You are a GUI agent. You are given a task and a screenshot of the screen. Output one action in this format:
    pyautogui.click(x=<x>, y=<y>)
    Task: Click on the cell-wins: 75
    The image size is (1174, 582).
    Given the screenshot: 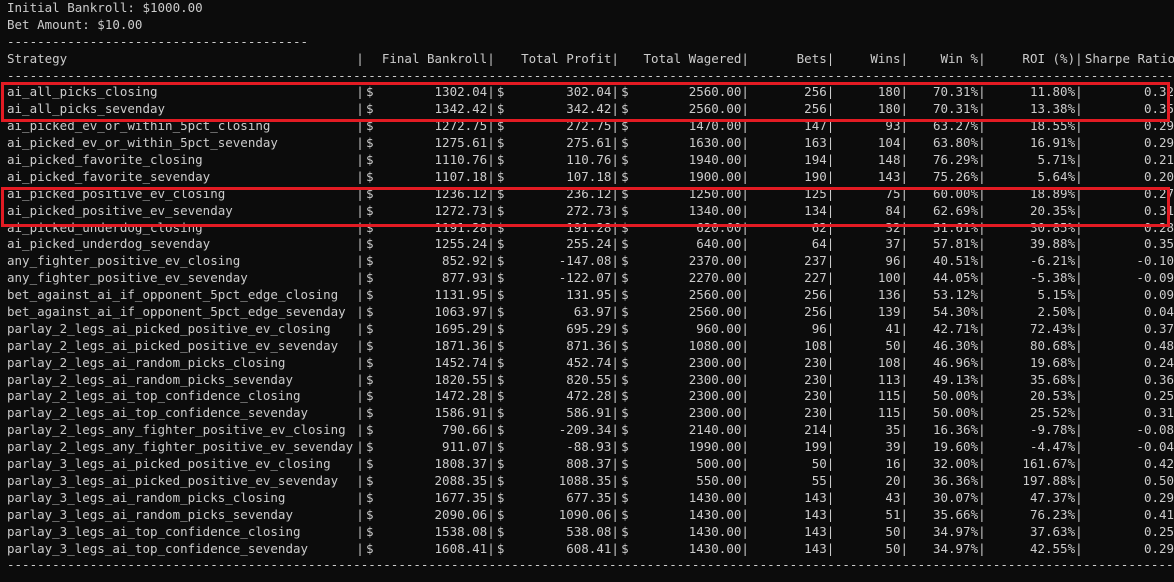 What is the action you would take?
    pyautogui.click(x=893, y=193)
    